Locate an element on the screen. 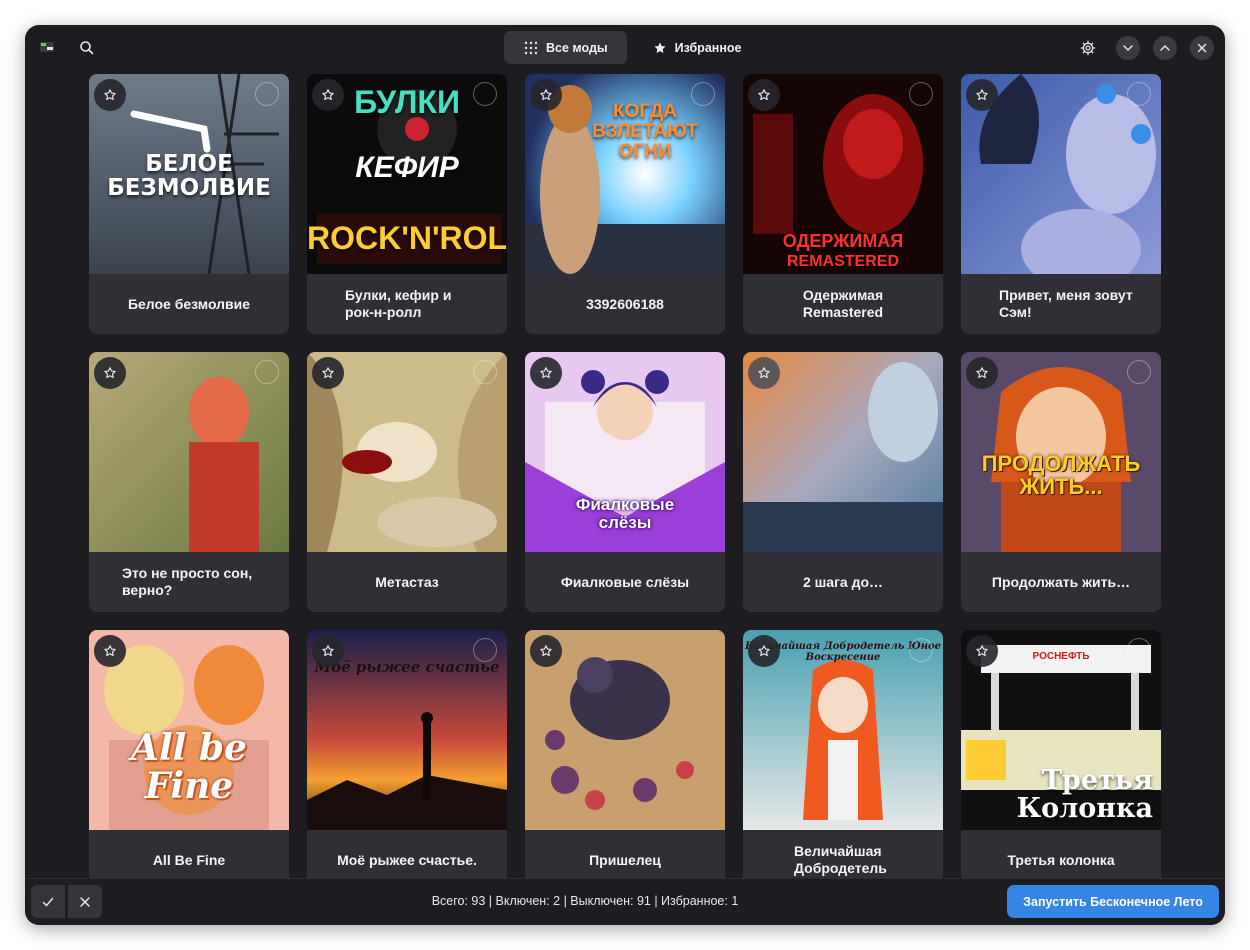 This screenshot has width=1250, height=950. tab-all-mods: Все моды is located at coordinates (565, 47).